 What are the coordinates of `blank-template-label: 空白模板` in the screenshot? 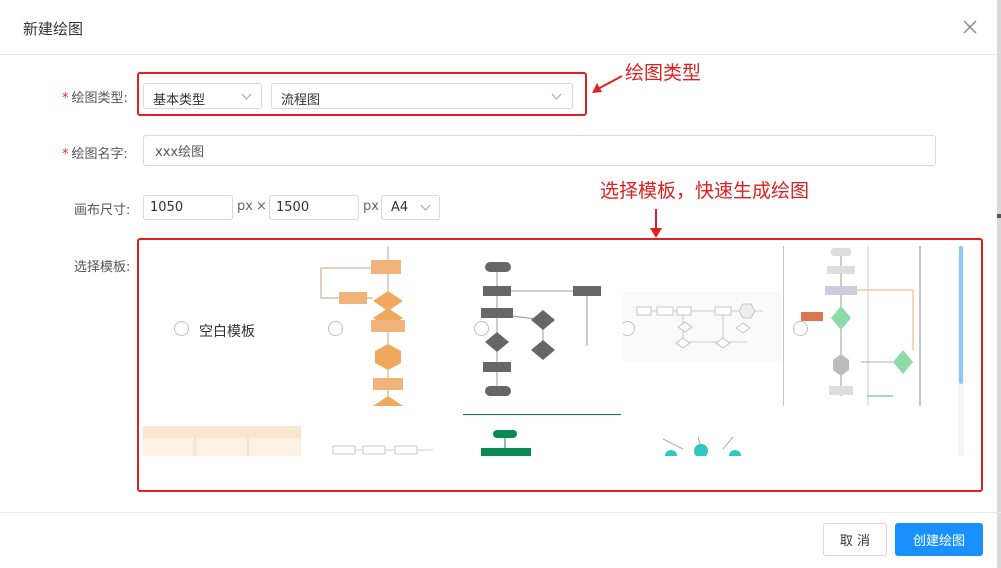 It's located at (227, 332).